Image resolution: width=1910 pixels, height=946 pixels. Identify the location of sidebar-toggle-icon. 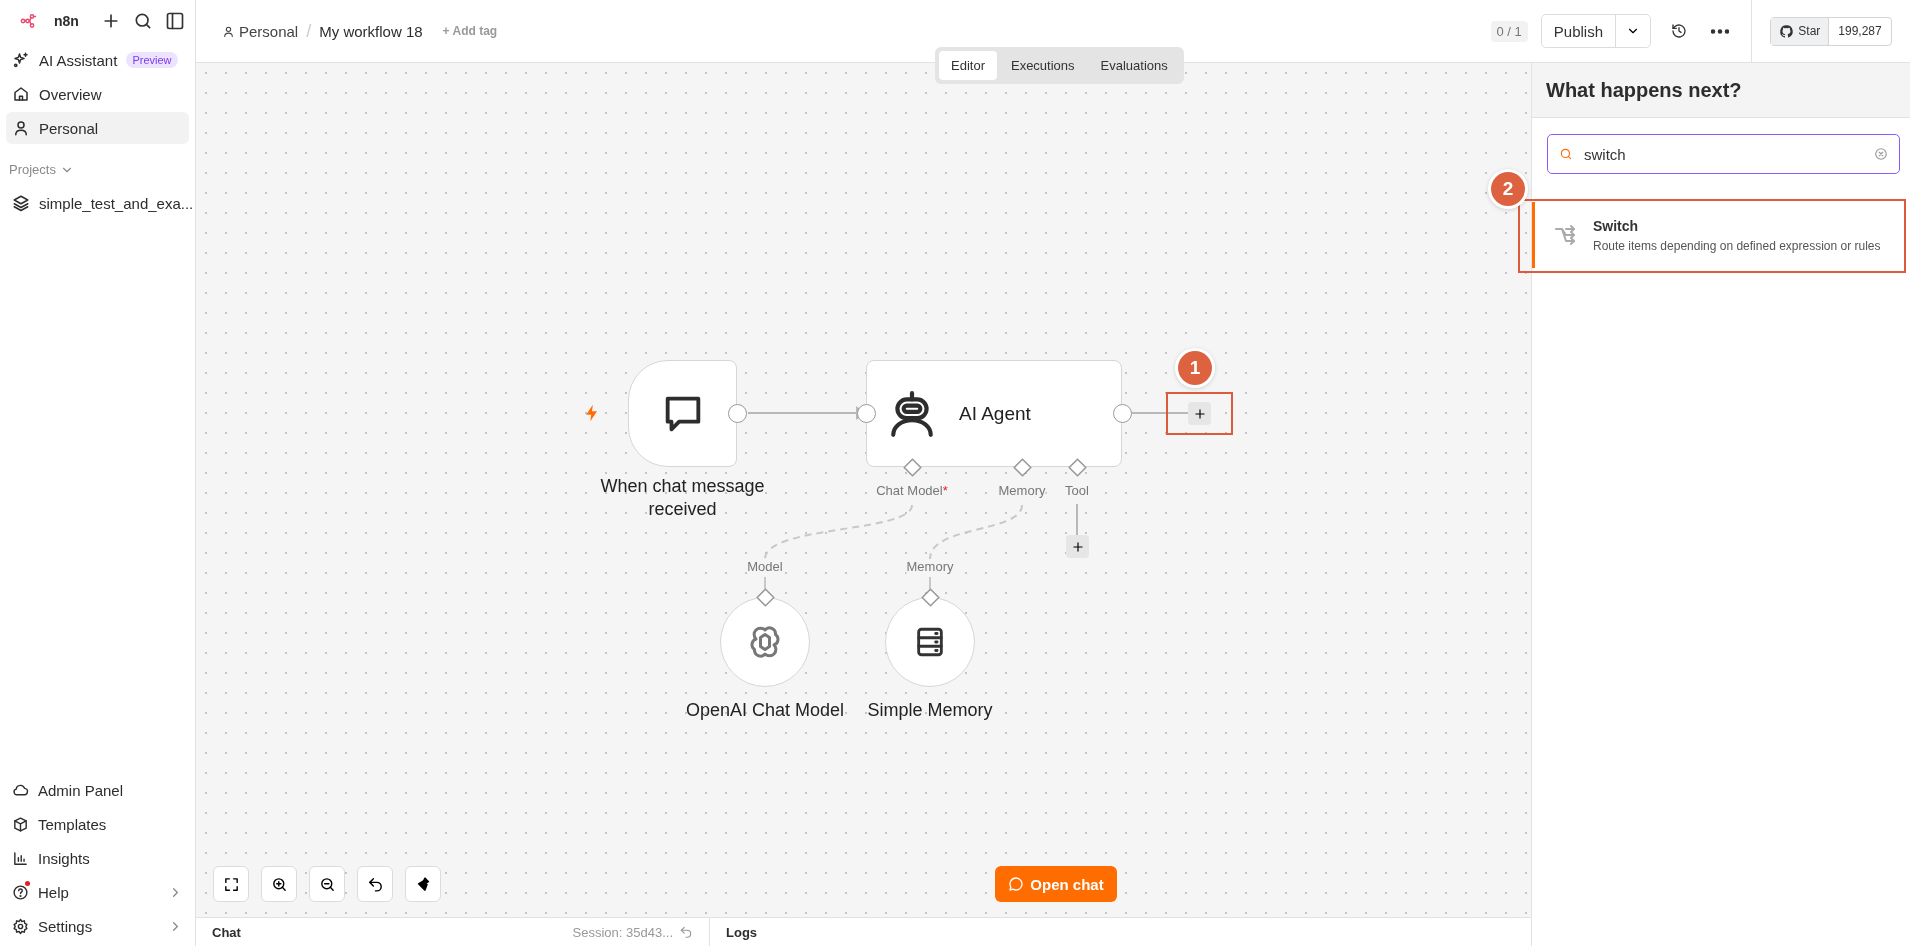
(175, 21).